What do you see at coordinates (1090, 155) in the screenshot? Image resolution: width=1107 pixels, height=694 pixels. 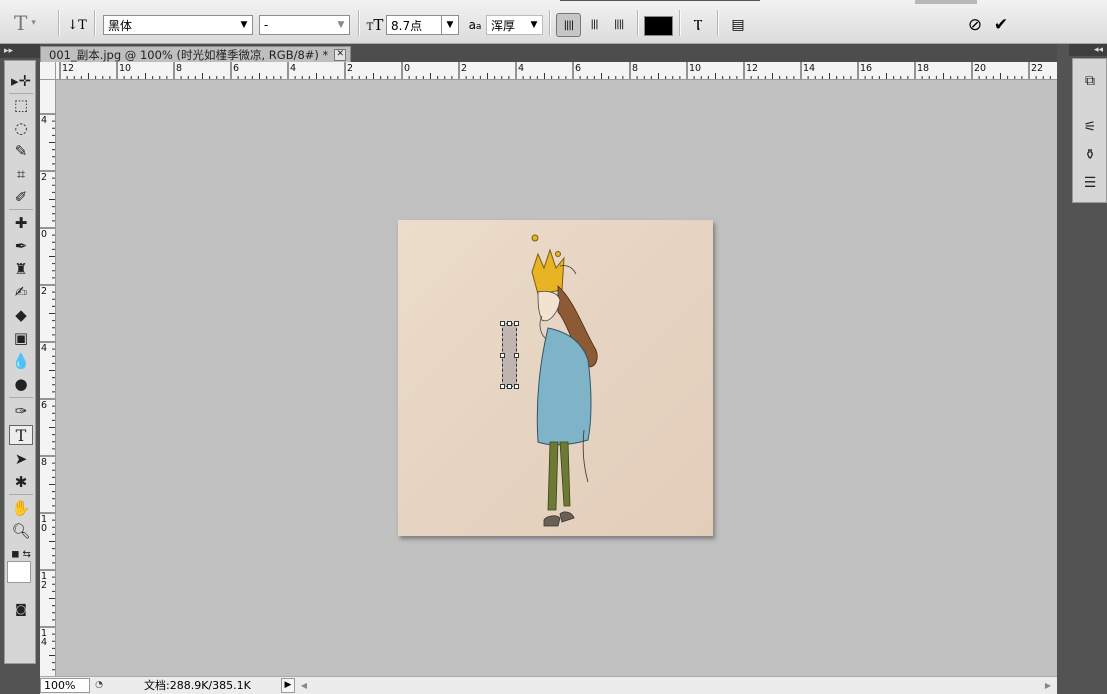 I see `clone-source-icon: ⚱` at bounding box center [1090, 155].